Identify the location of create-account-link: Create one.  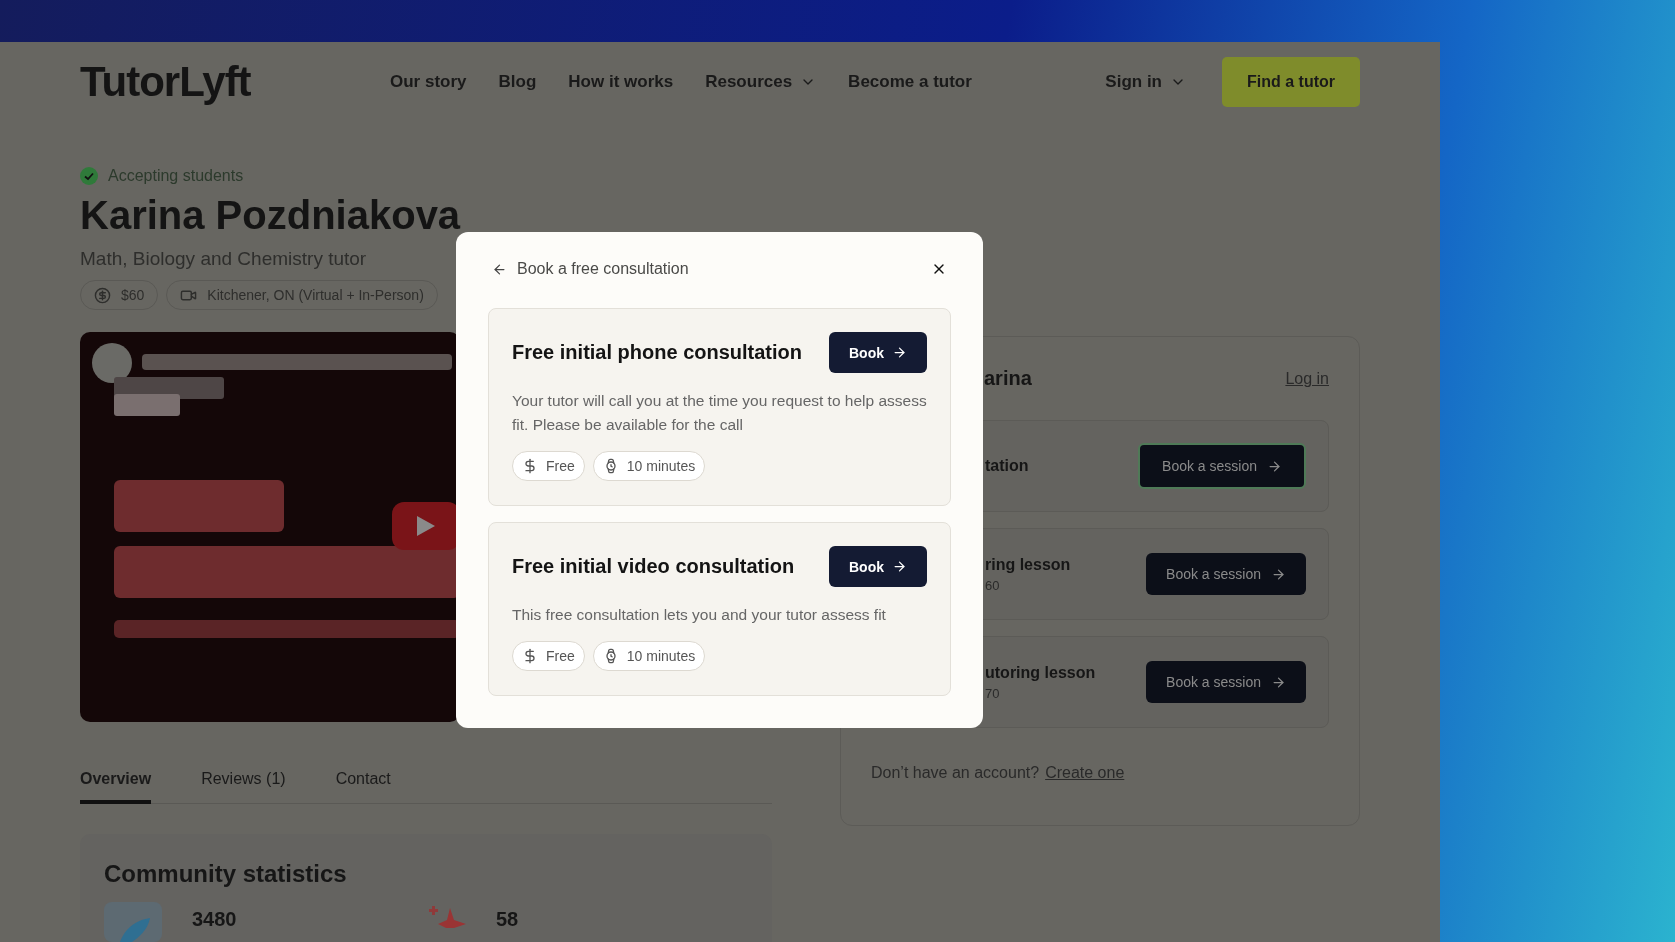
(1085, 773).